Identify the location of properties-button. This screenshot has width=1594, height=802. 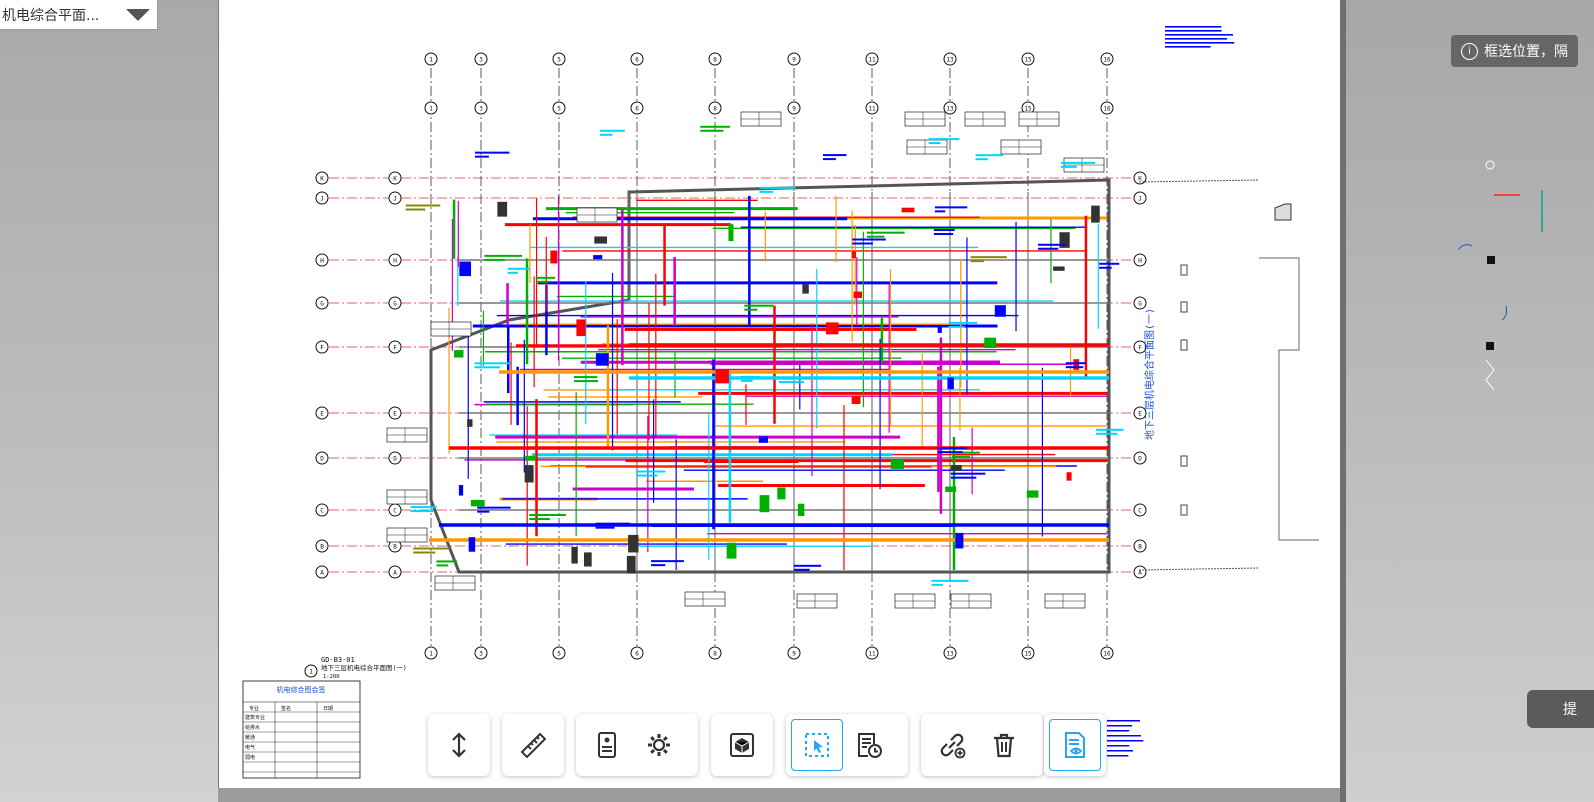
(607, 745).